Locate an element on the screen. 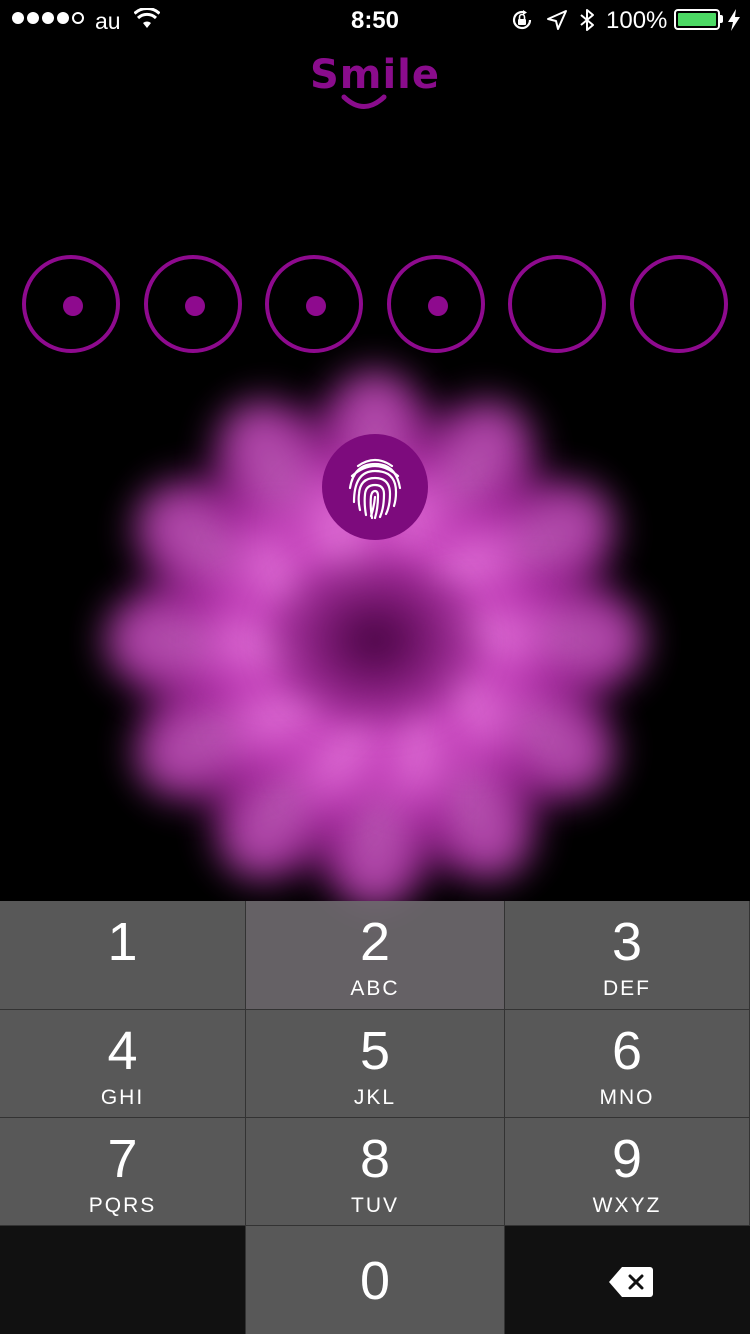 This screenshot has width=750, height=1334. key-digit: 2 is located at coordinates (375, 942).